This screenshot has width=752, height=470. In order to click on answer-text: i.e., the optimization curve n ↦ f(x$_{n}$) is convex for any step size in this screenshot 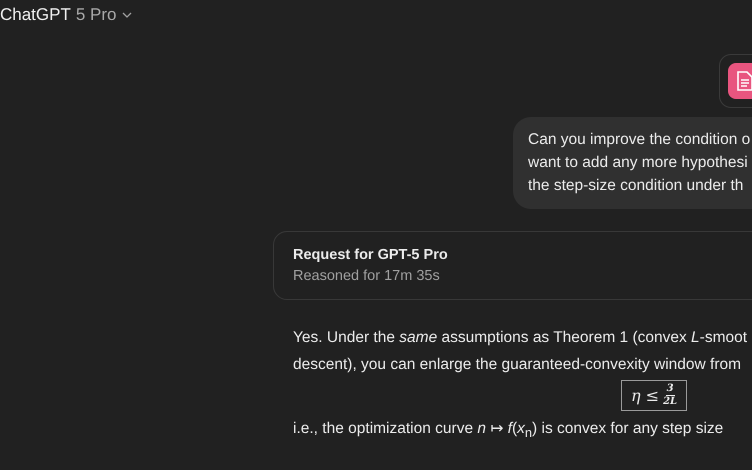, I will do `click(508, 430)`.